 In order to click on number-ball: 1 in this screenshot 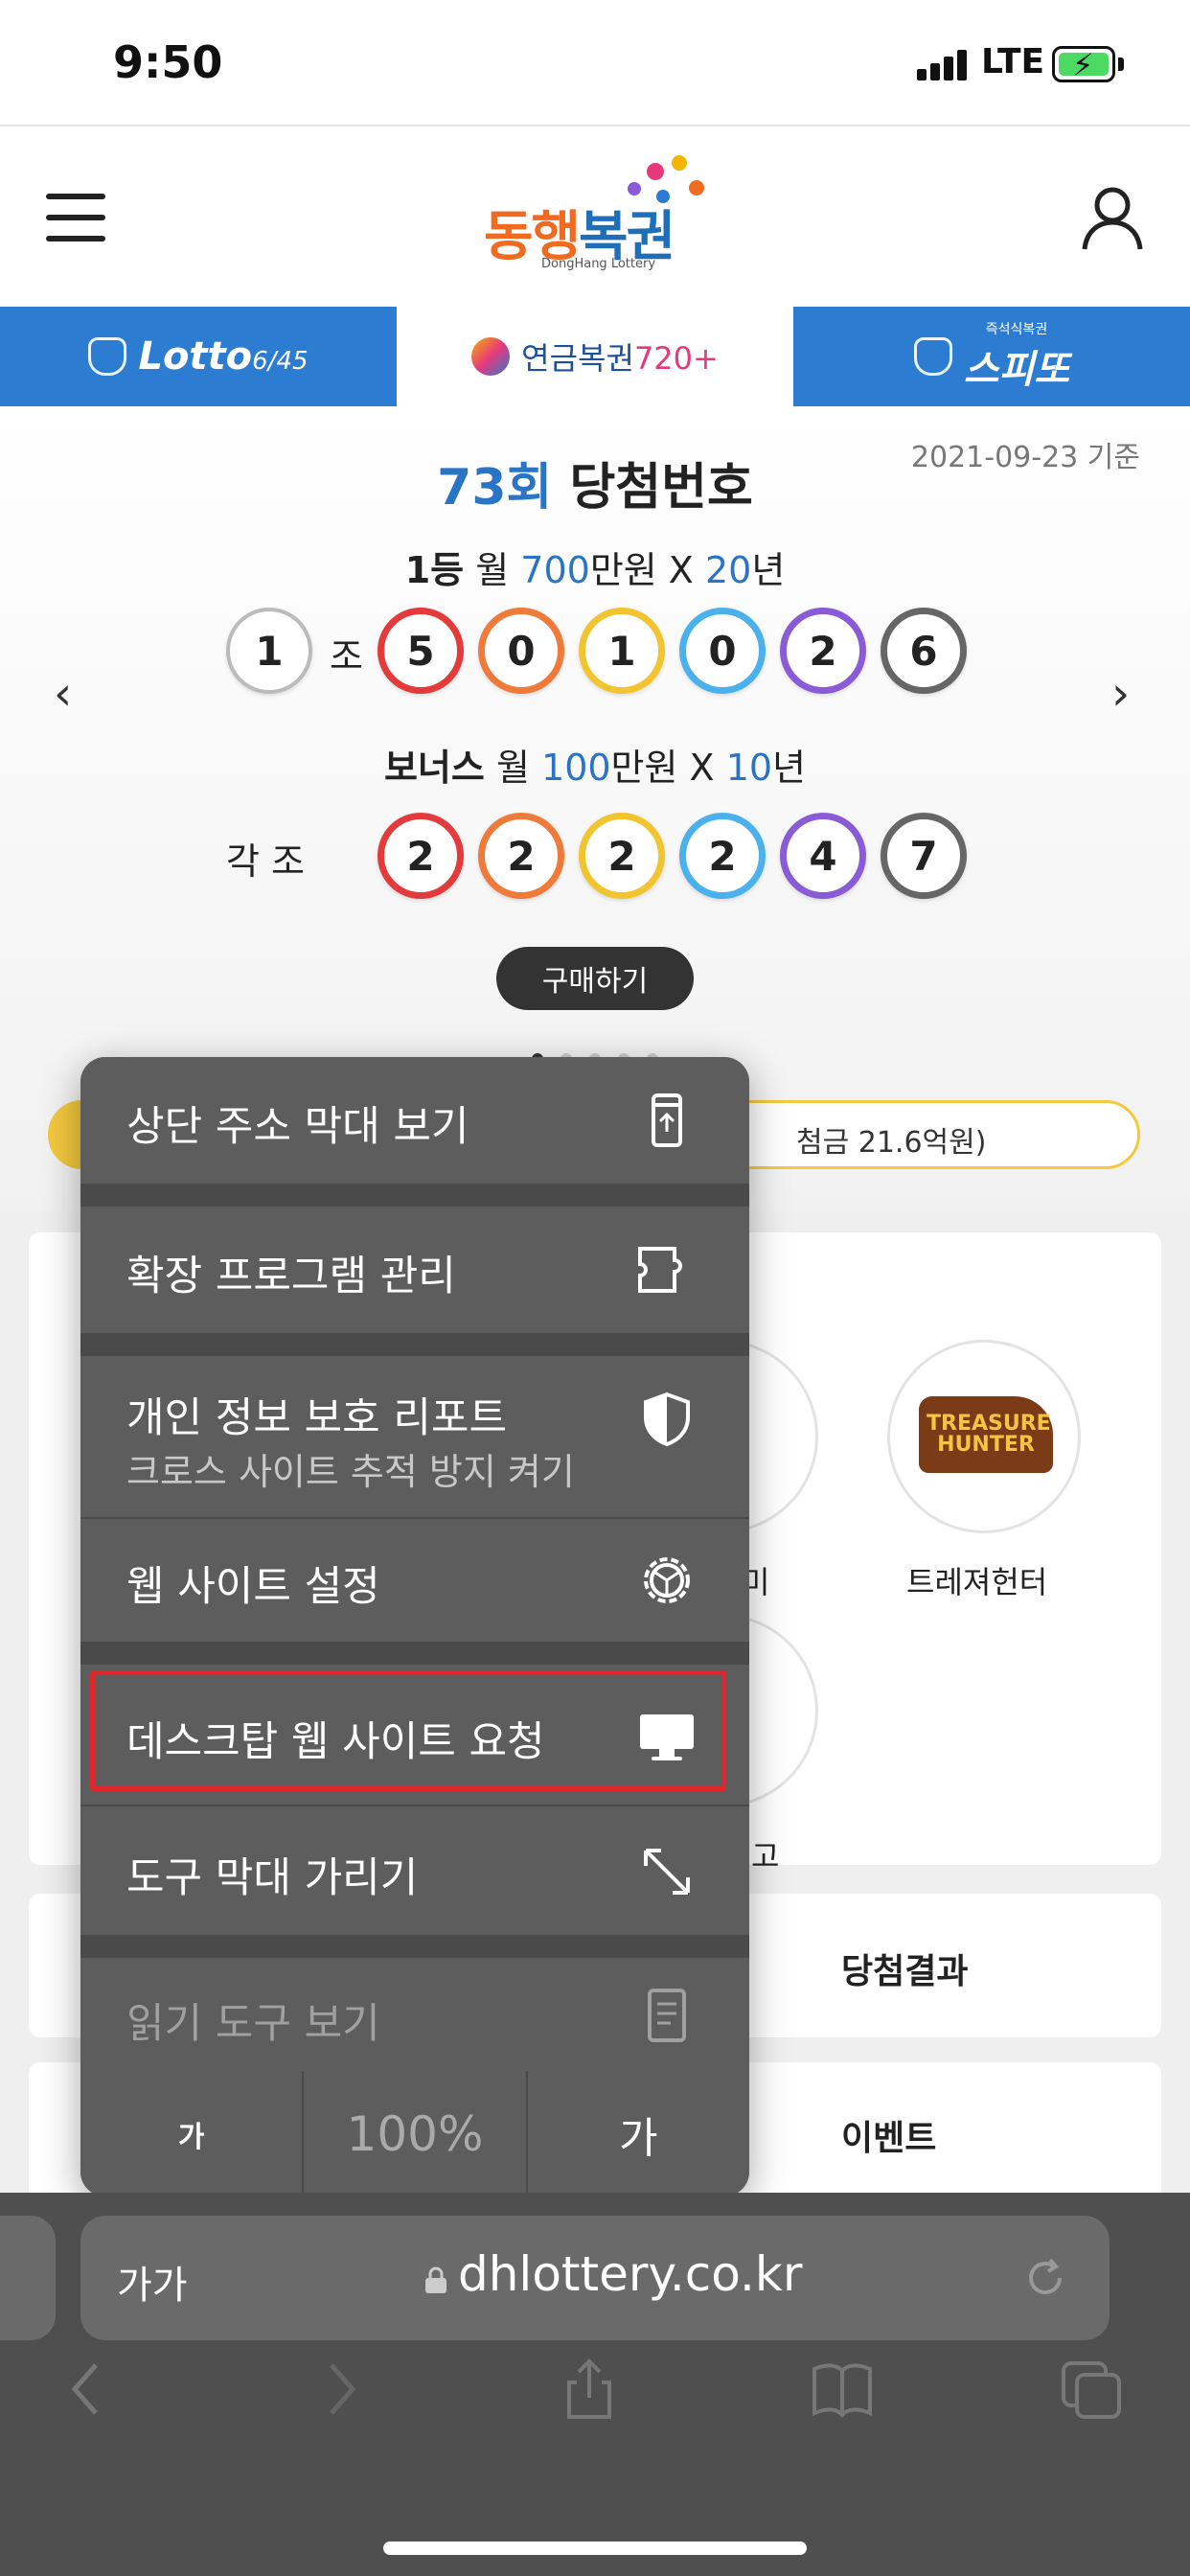, I will do `click(622, 651)`.